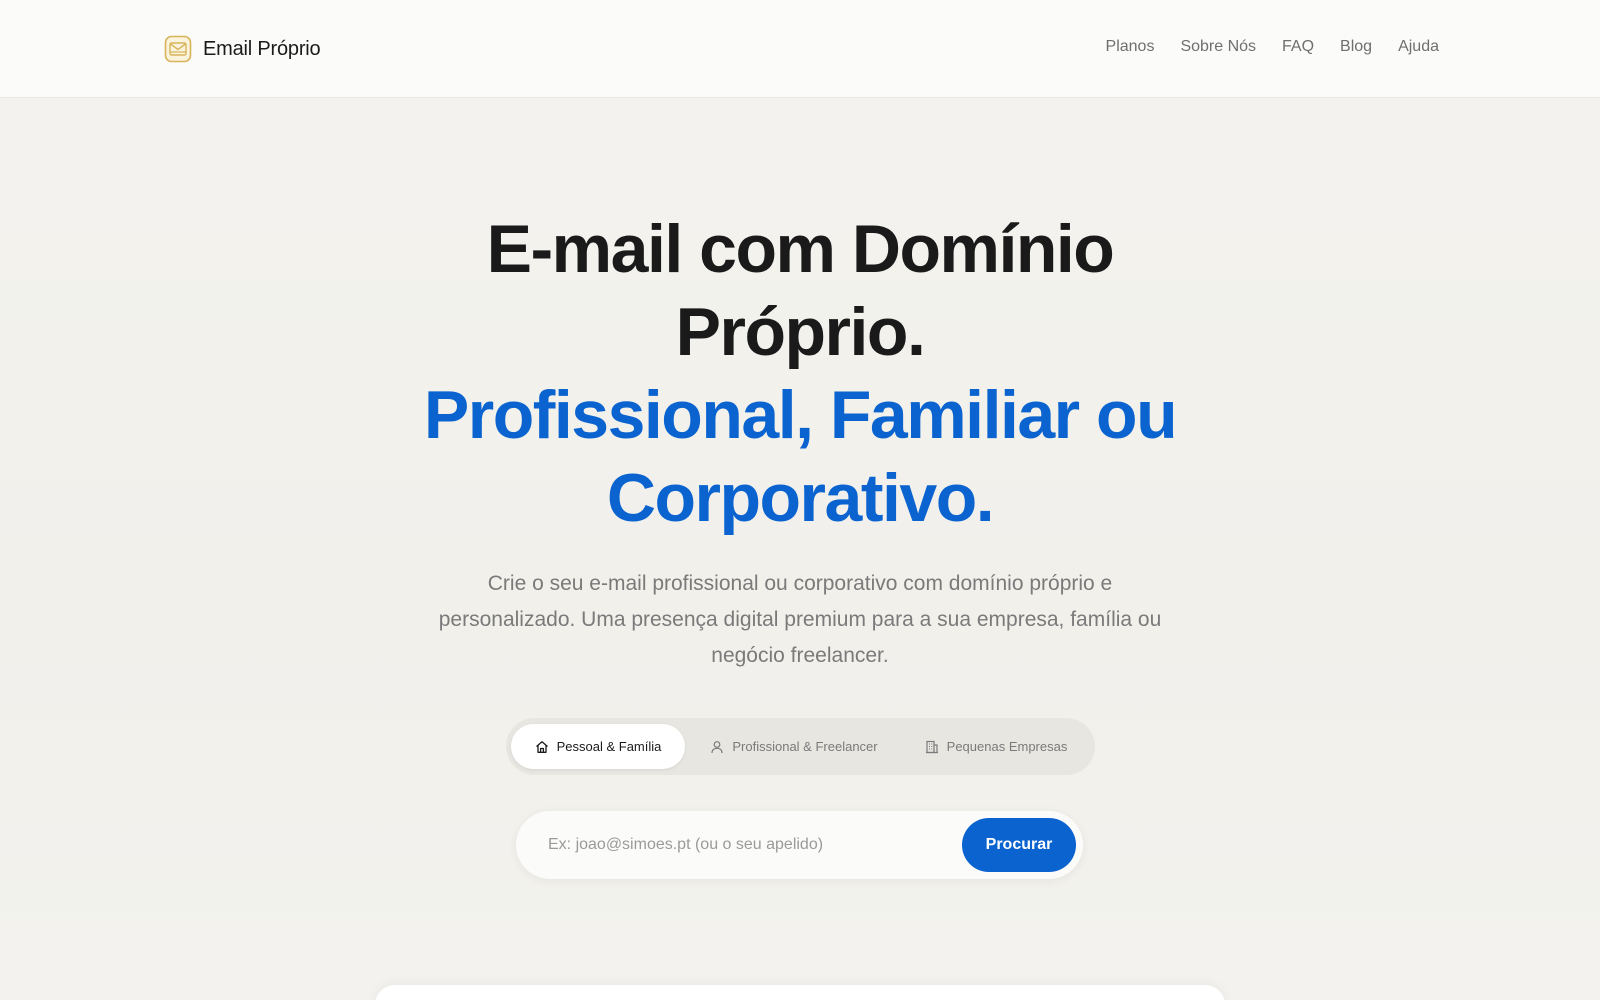 Image resolution: width=1600 pixels, height=1000 pixels. What do you see at coordinates (1007, 746) in the screenshot?
I see `segment-label: Pequenas Empresas` at bounding box center [1007, 746].